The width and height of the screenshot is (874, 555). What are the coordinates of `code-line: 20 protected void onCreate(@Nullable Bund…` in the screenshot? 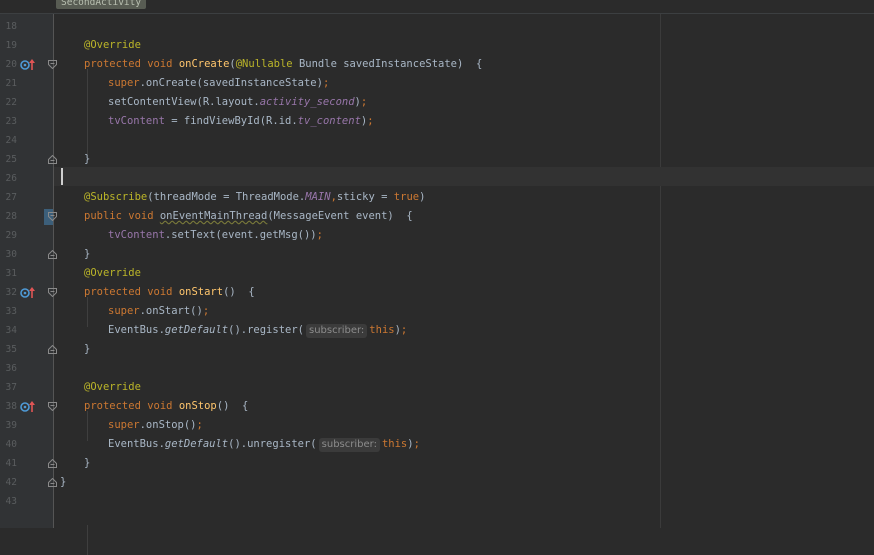 It's located at (437, 64).